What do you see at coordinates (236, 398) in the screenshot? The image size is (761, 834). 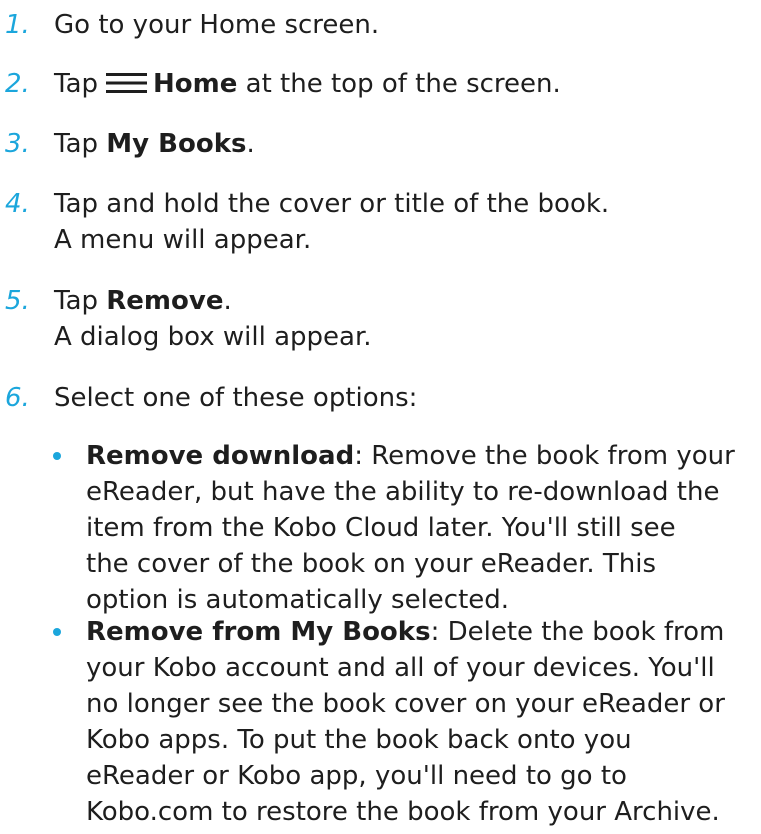 I see `step-6-text: Select one of these options:` at bounding box center [236, 398].